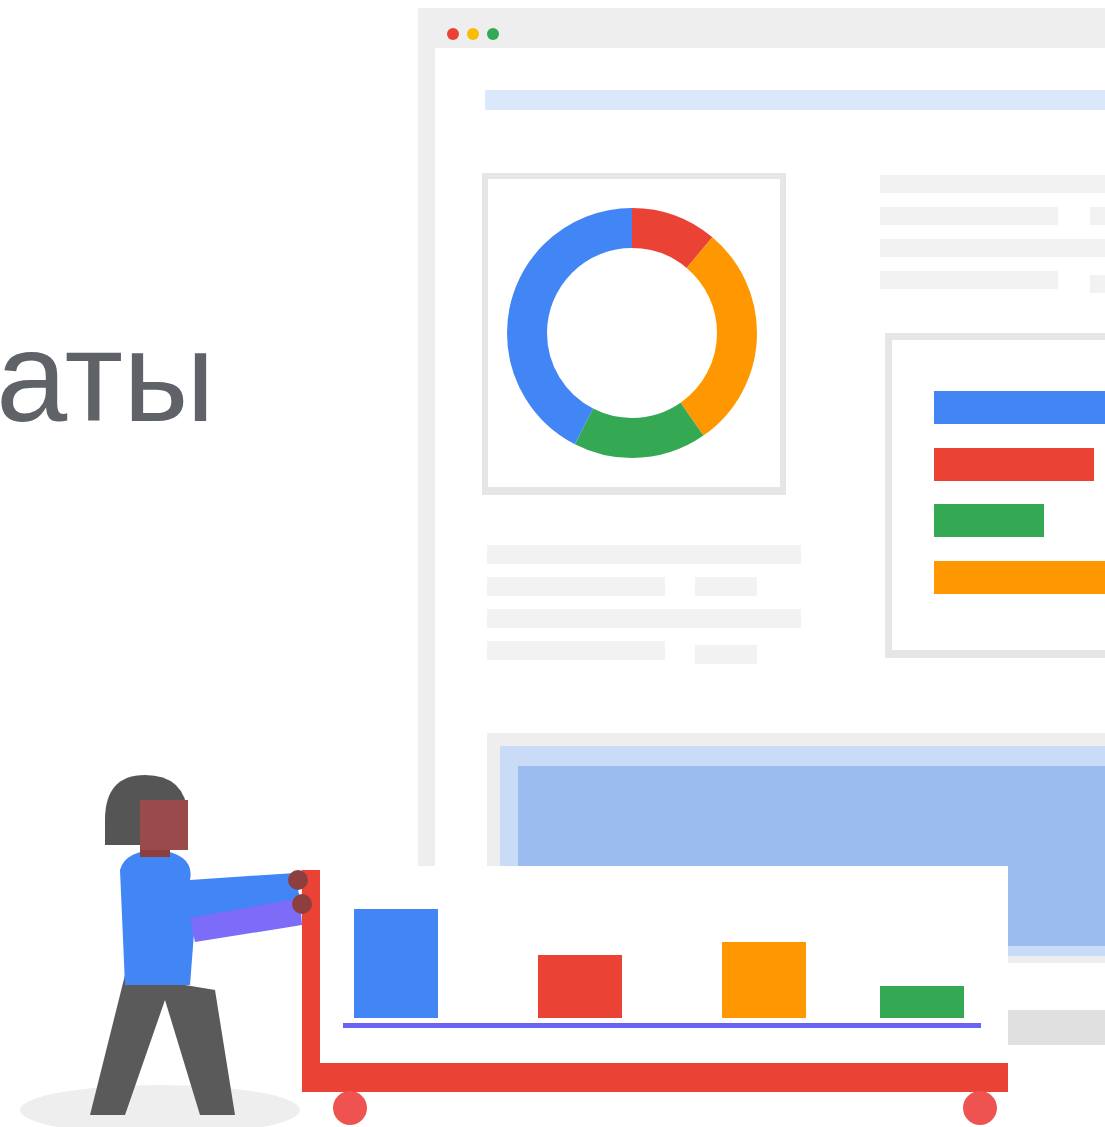 The image size is (1105, 1127). I want to click on page-heading: аты, so click(107, 377).